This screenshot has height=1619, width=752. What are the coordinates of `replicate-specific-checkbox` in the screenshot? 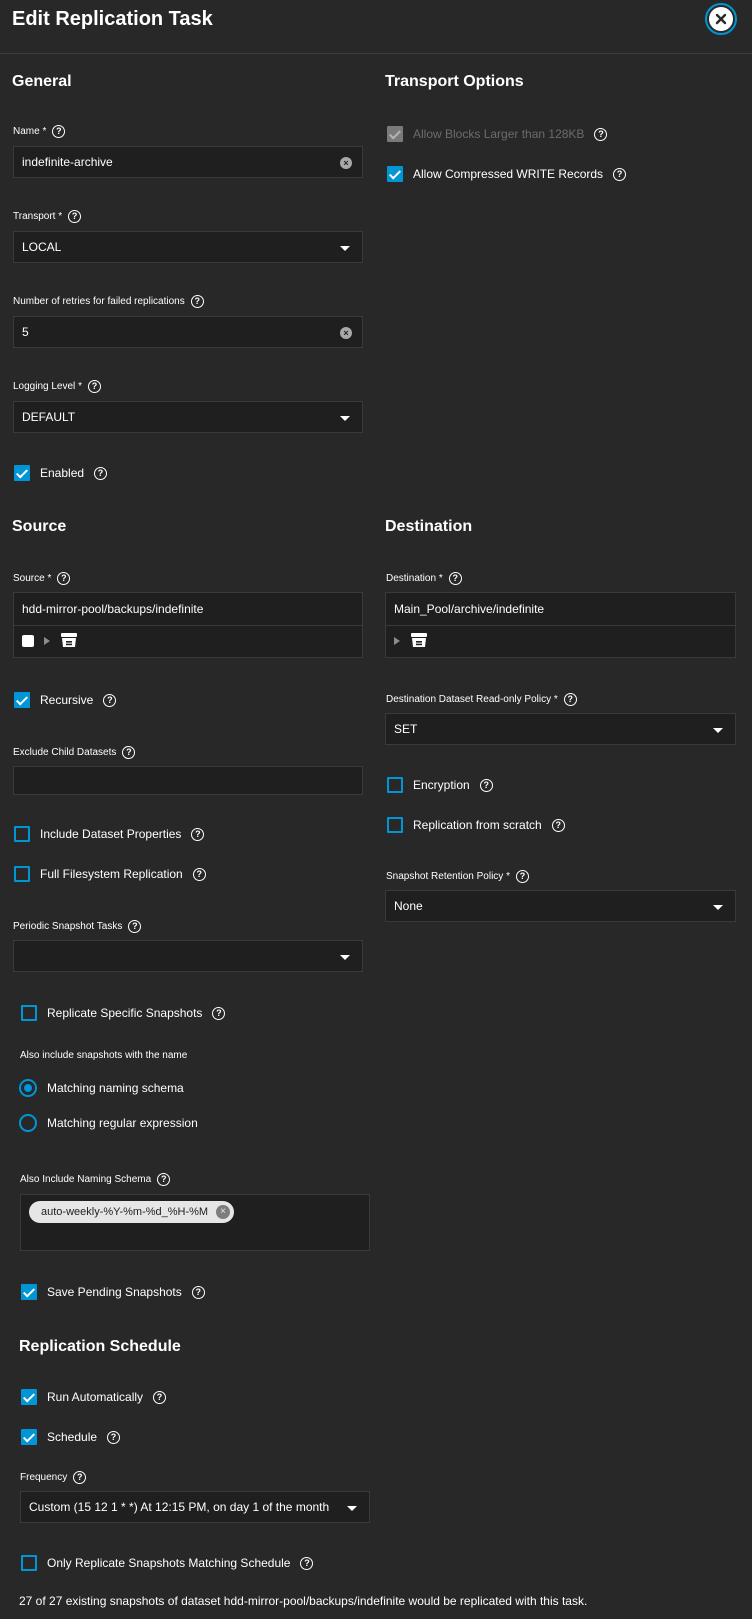 It's located at (29, 1013).